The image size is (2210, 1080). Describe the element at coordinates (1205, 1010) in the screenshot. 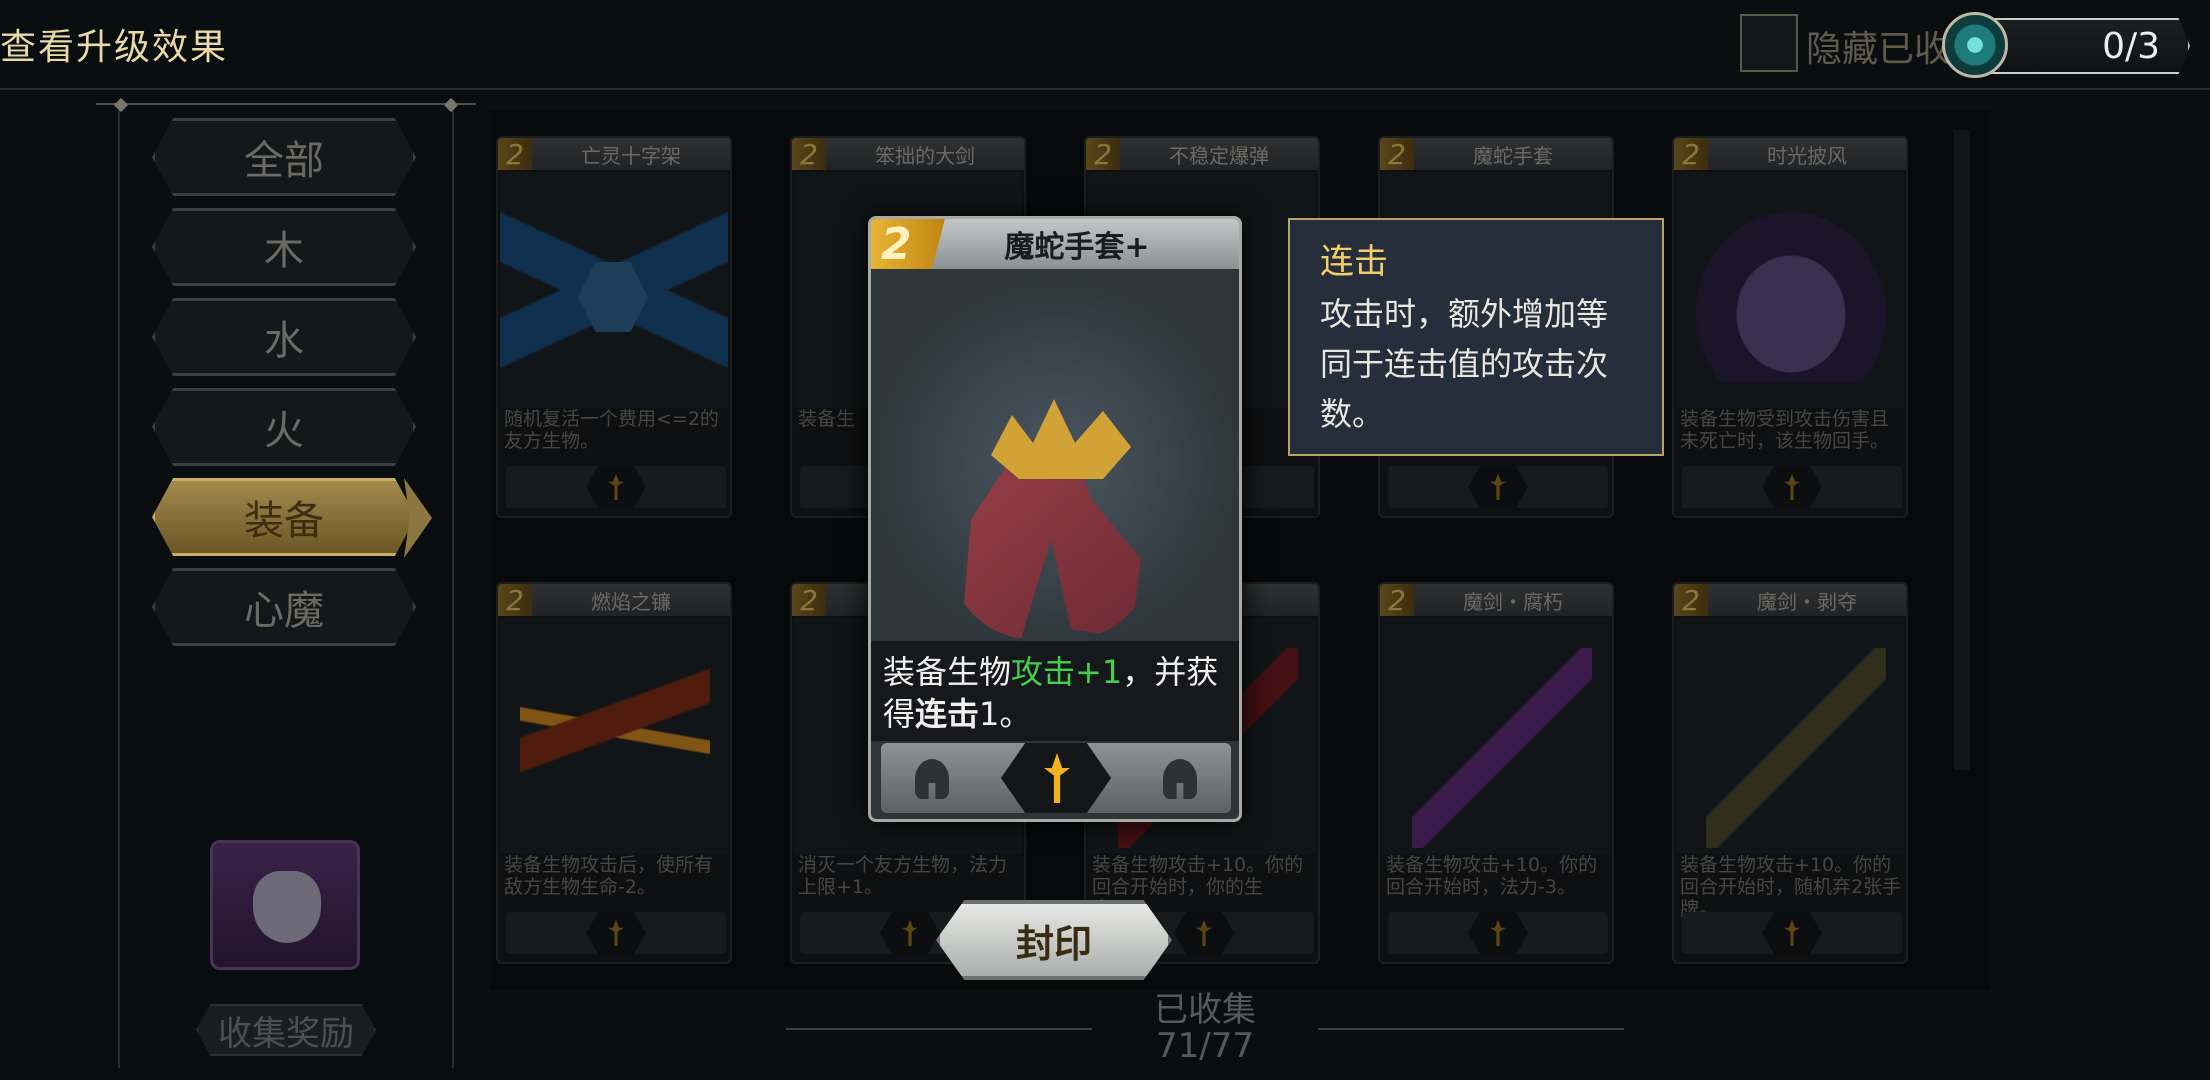

I see `collection-label: 已收集` at that location.